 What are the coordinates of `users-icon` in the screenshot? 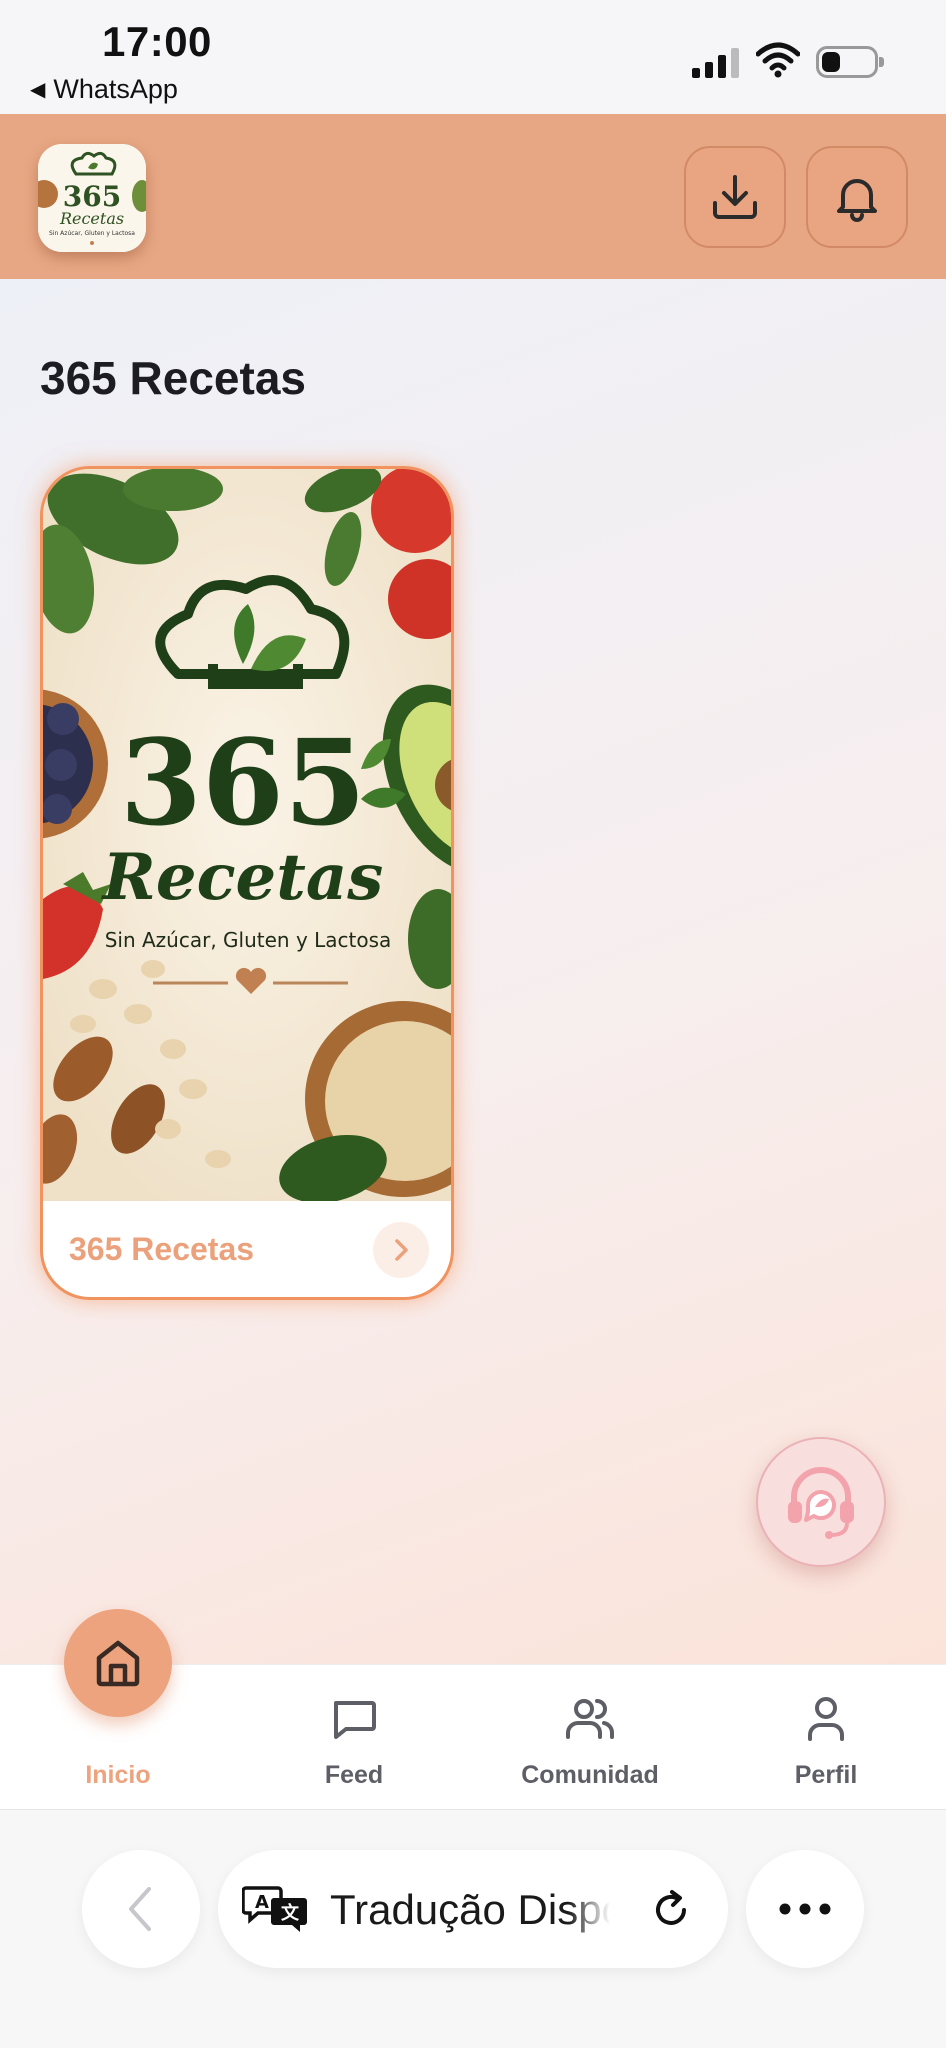 It's located at (590, 1719).